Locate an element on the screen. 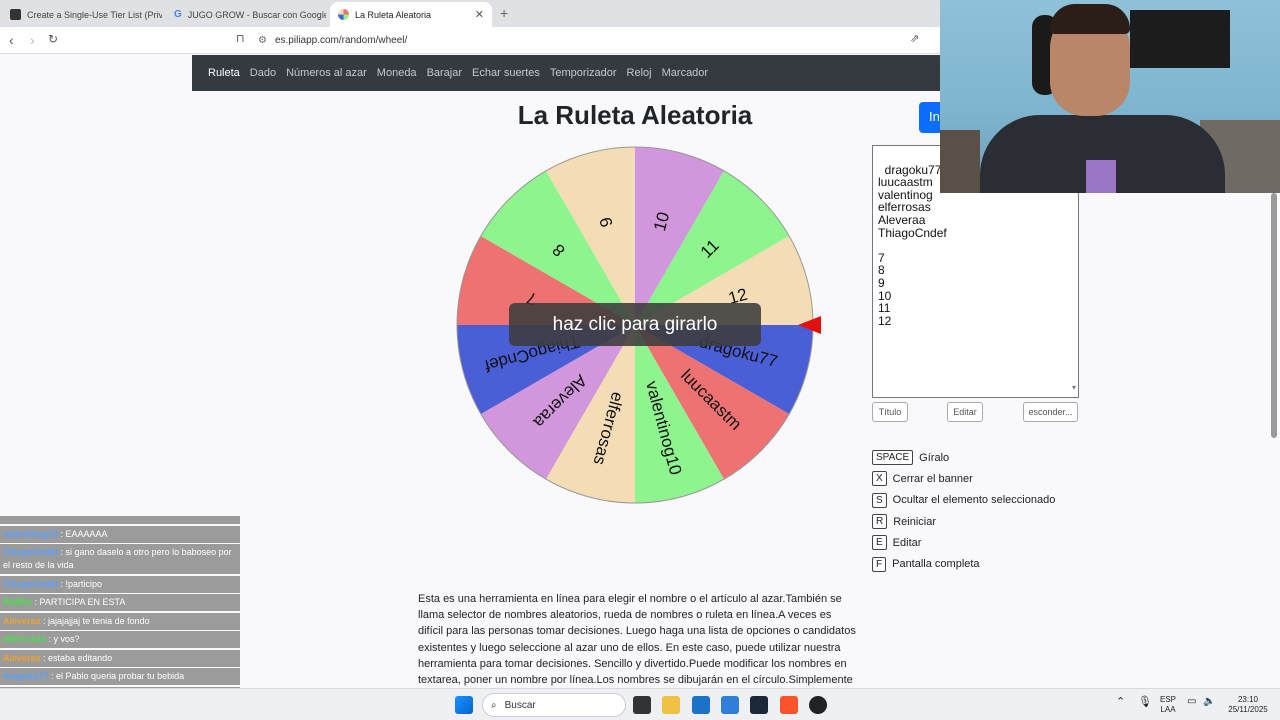  tab-google-search: G JUGO GROW - Buscar con Google is located at coordinates (246, 14).